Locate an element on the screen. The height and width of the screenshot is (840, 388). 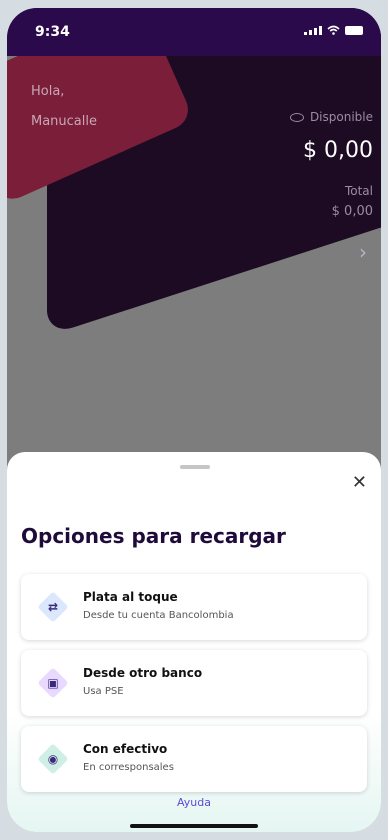
wifi-icon is located at coordinates (333, 30).